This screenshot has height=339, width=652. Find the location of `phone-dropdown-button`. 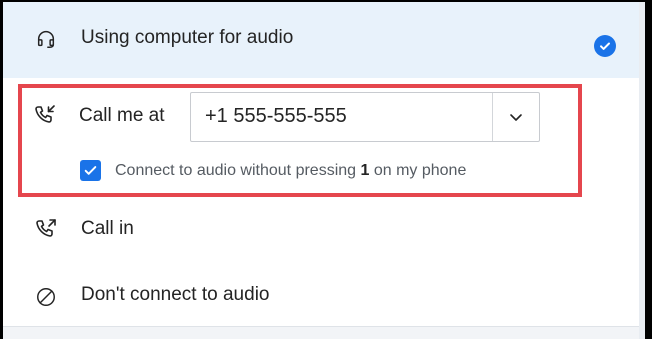

phone-dropdown-button is located at coordinates (516, 117).